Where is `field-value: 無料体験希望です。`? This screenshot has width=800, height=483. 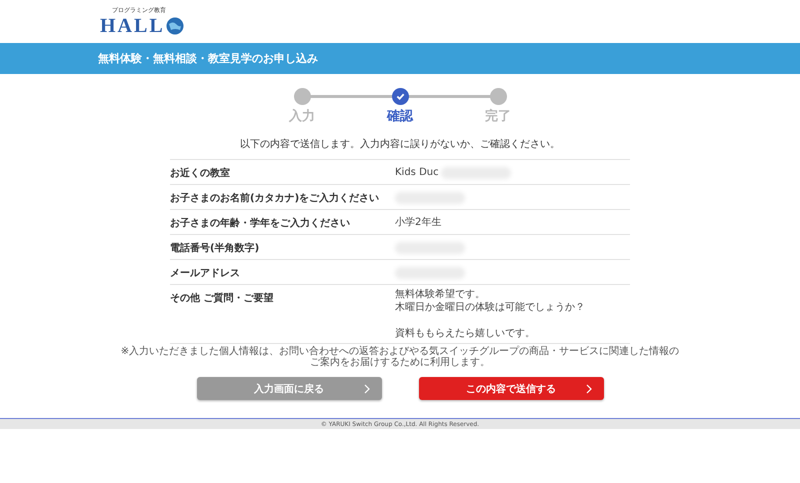
field-value: 無料体験希望です。 is located at coordinates (440, 295).